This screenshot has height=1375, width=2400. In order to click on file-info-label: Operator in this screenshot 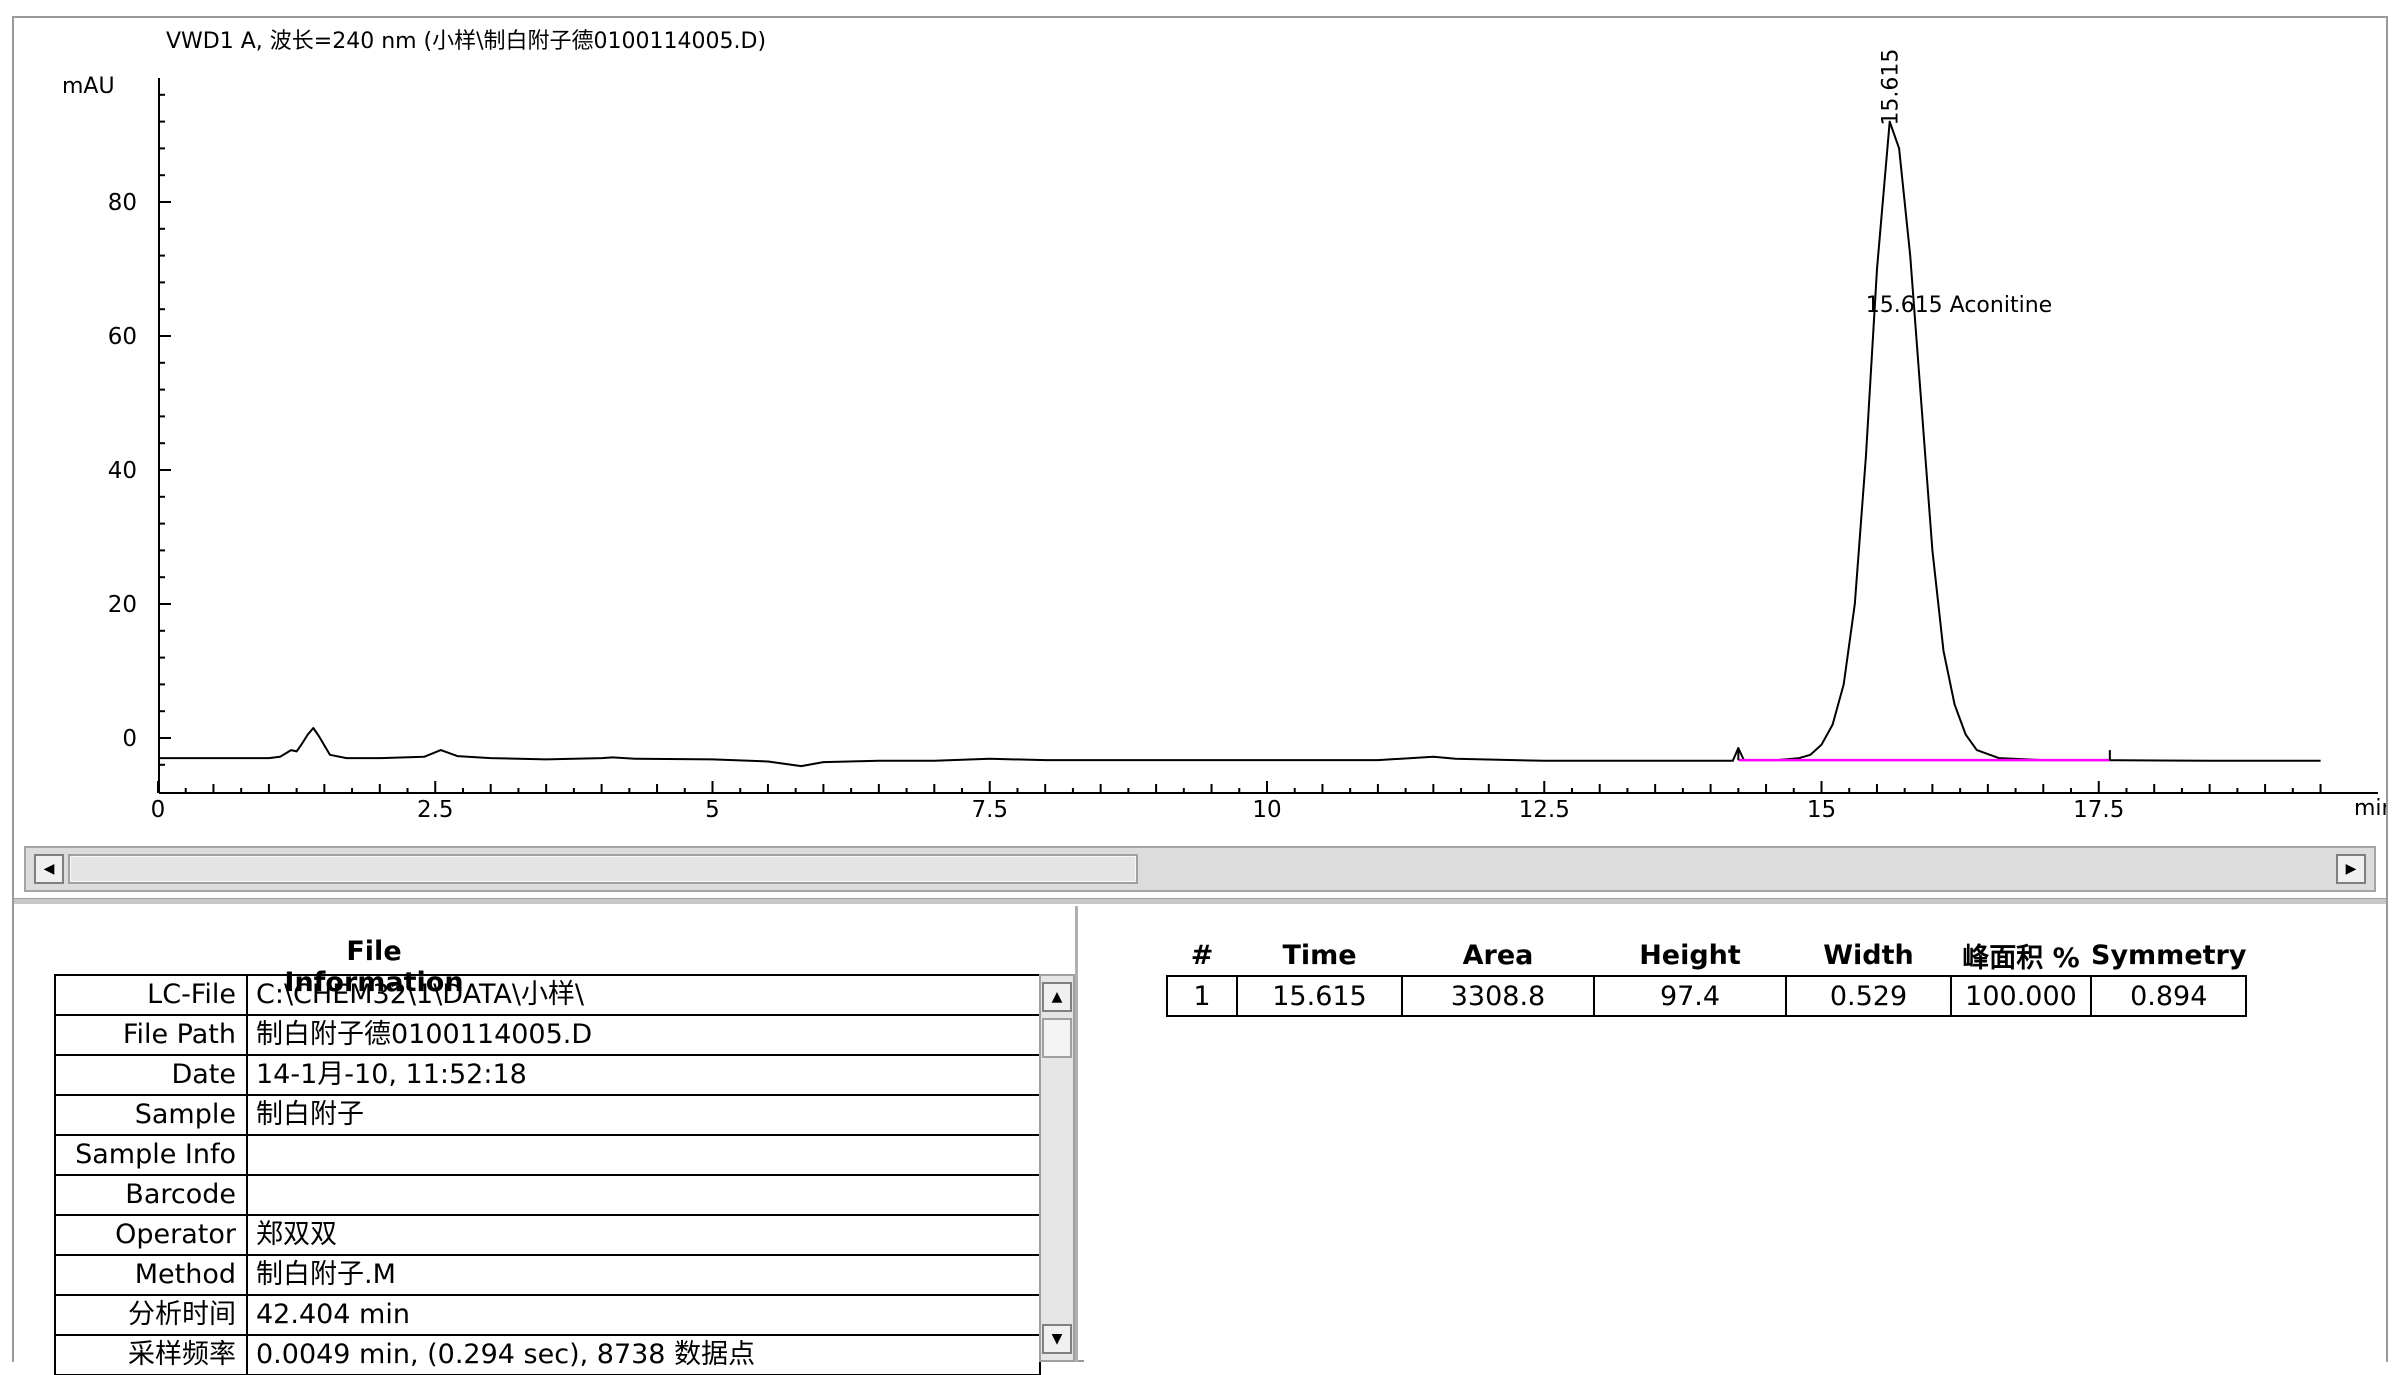, I will do `click(151, 1235)`.